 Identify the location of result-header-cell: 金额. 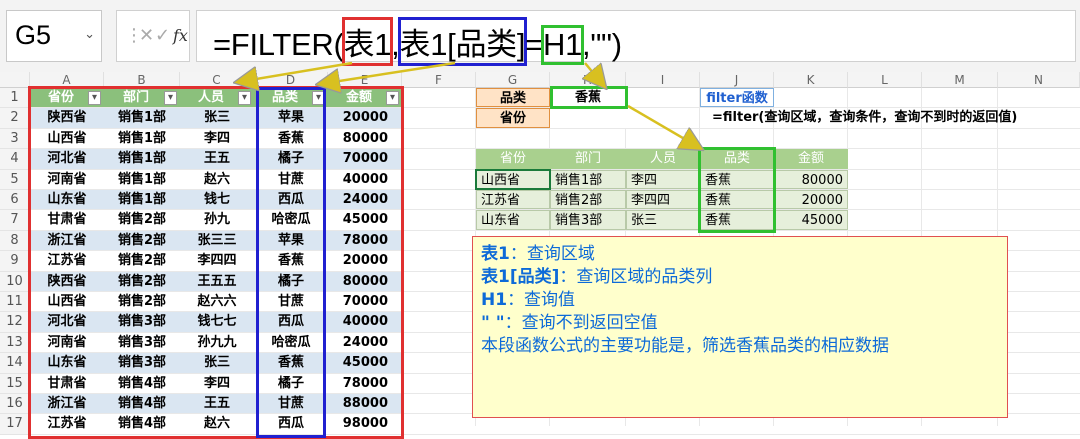
(811, 159).